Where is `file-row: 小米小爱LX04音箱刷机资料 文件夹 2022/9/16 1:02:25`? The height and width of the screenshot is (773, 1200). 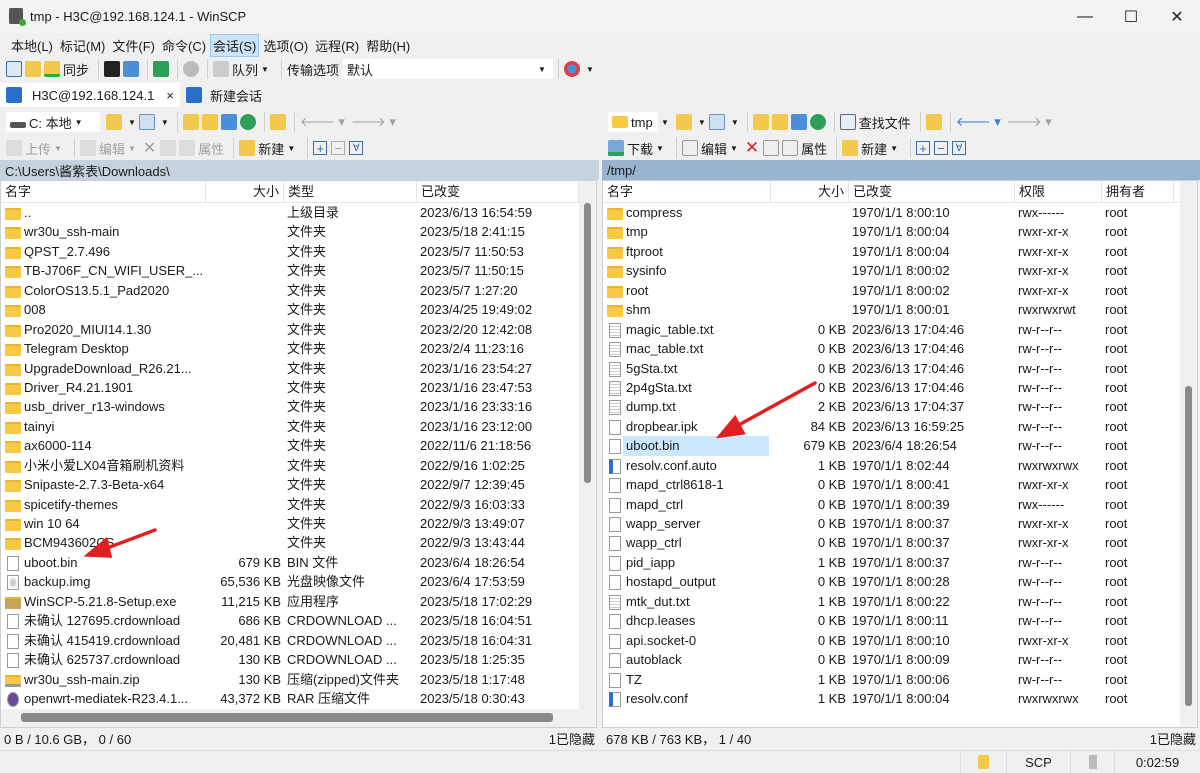 file-row: 小米小爱LX04音箱刷机资料 文件夹 2022/9/16 1:02:25 is located at coordinates (298, 465).